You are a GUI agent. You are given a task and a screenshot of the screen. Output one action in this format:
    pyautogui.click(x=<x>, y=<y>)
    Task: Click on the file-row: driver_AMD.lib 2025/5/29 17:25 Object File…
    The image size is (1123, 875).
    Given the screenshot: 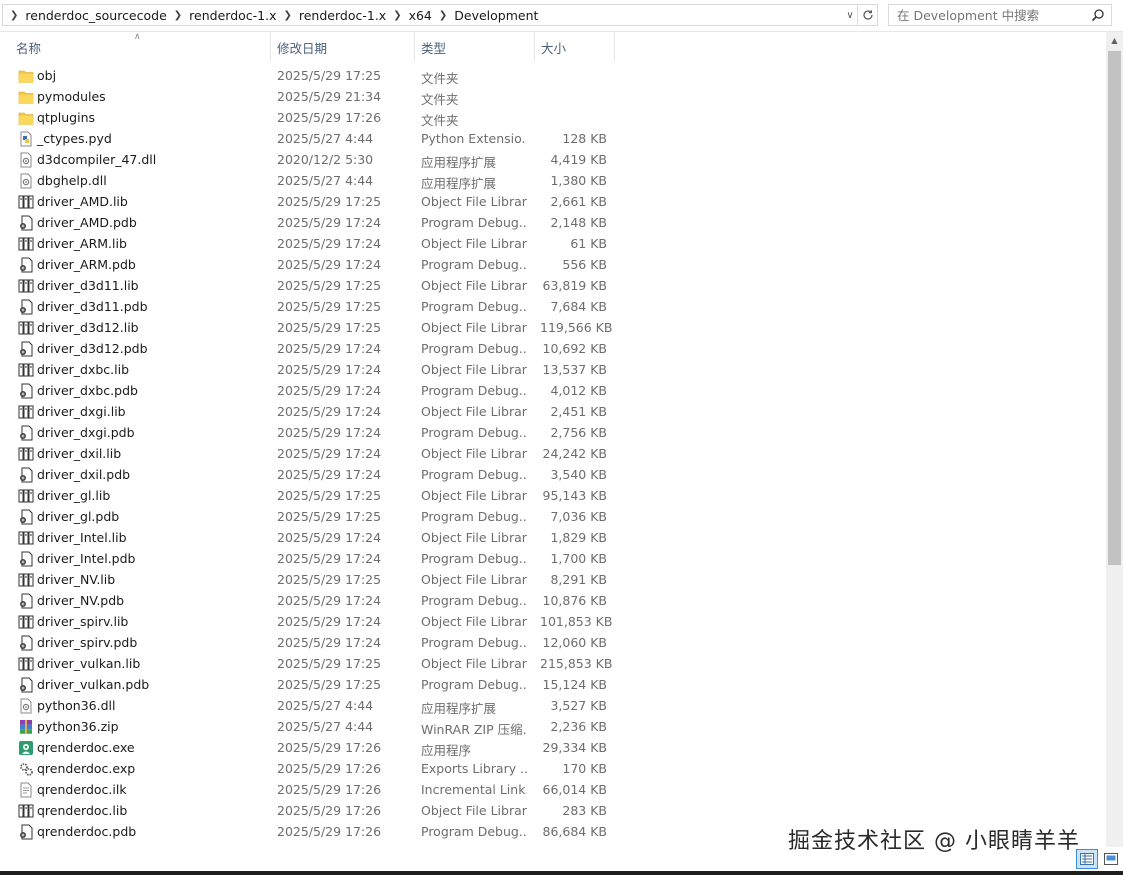 What is the action you would take?
    pyautogui.click(x=553, y=202)
    